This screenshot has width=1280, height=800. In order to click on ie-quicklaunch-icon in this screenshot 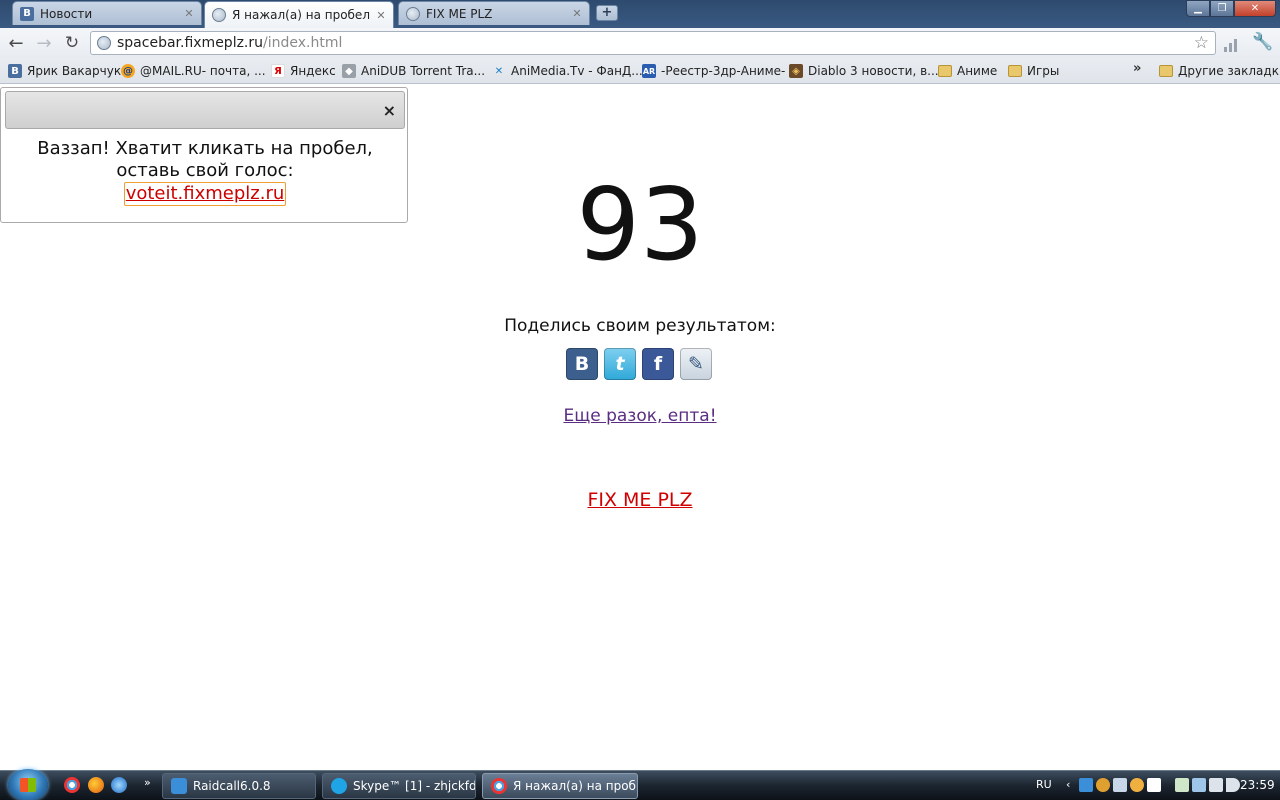, I will do `click(119, 785)`.